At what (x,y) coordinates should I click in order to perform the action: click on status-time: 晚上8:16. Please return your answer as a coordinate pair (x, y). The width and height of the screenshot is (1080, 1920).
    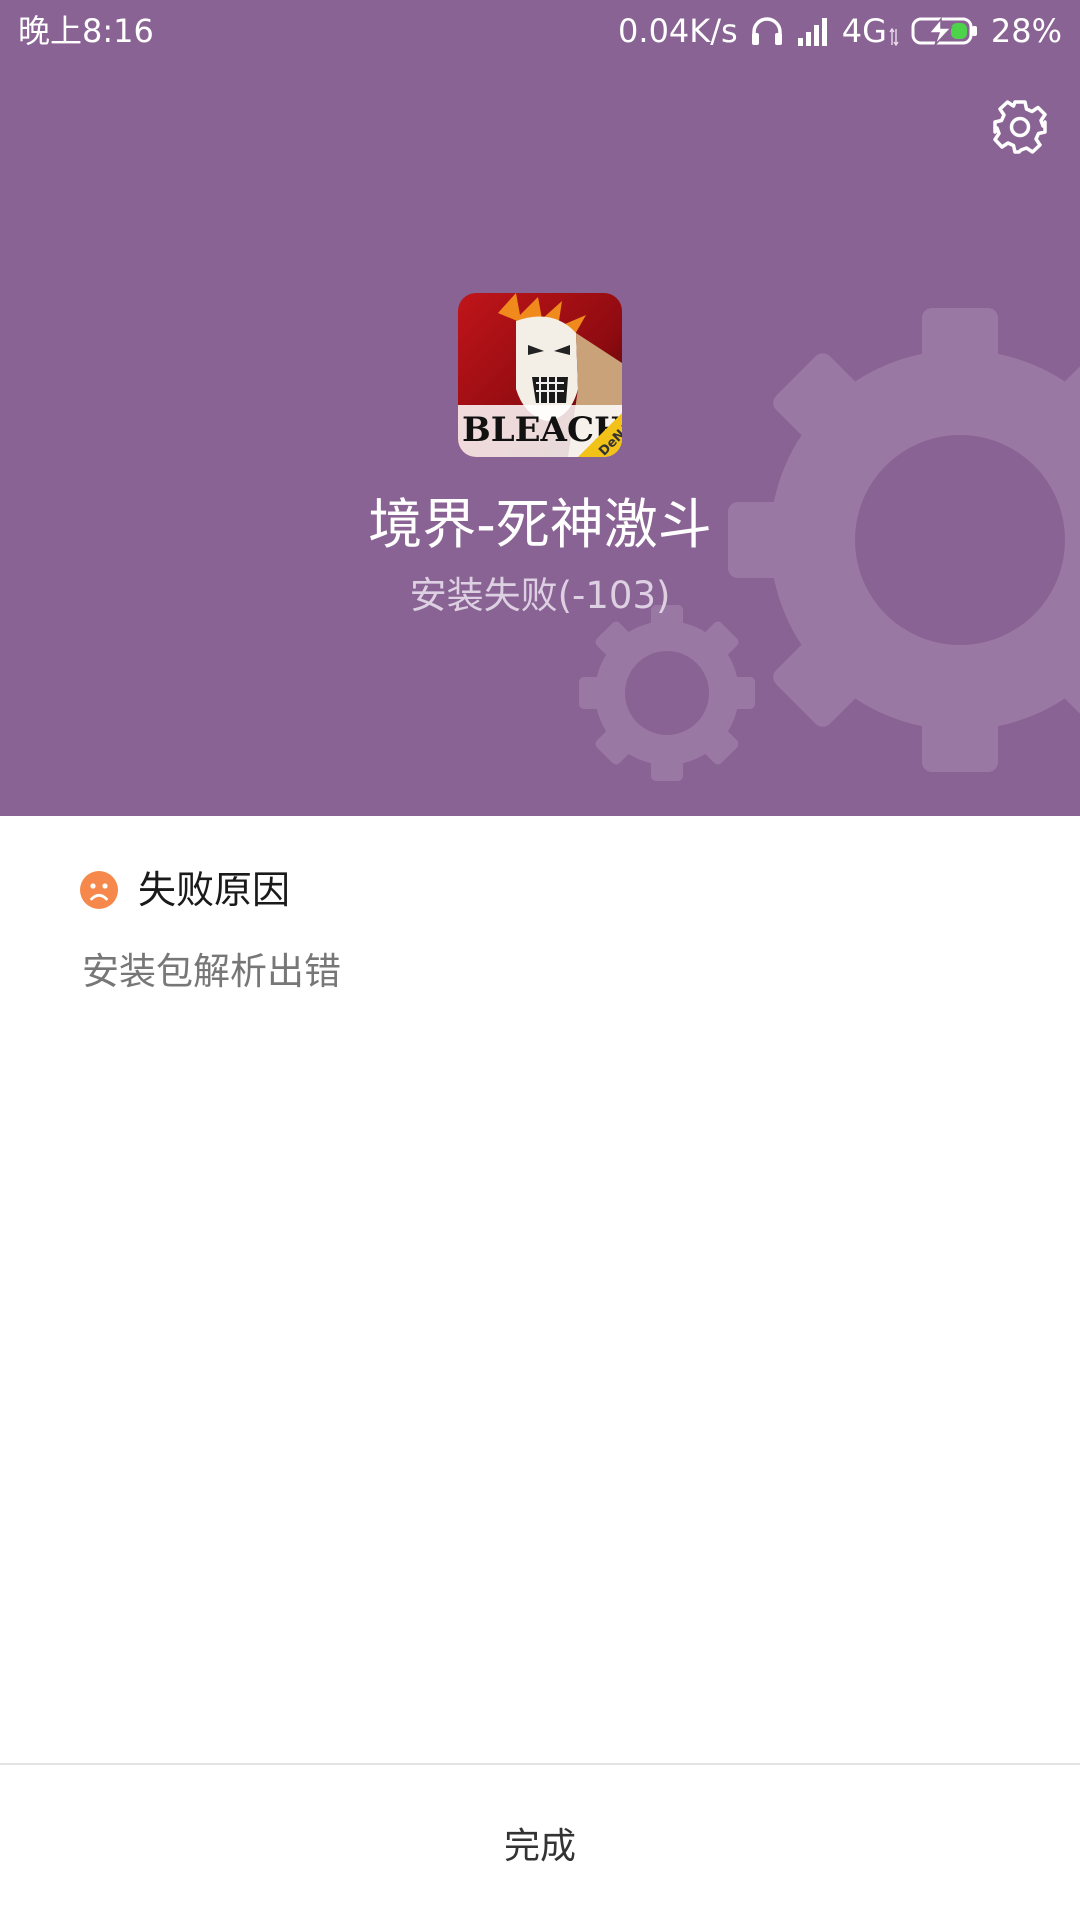
    Looking at the image, I should click on (86, 31).